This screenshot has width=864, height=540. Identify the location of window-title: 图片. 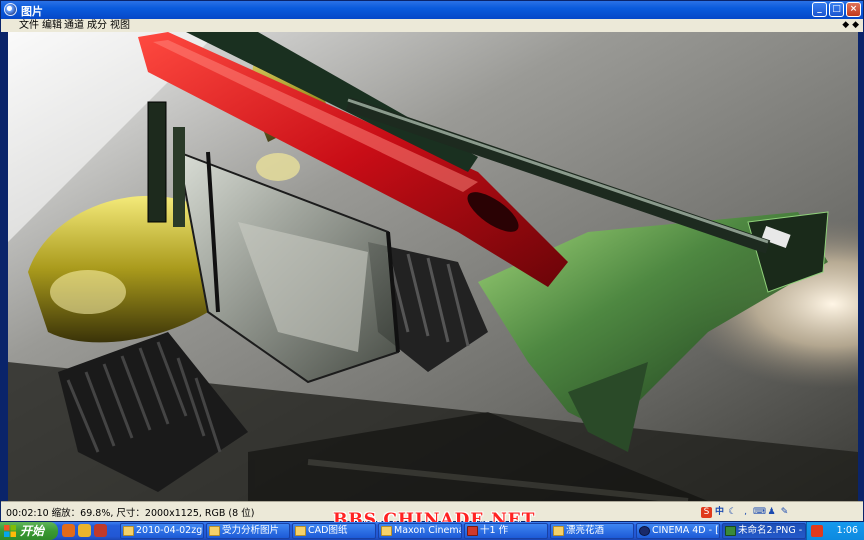
(32, 11).